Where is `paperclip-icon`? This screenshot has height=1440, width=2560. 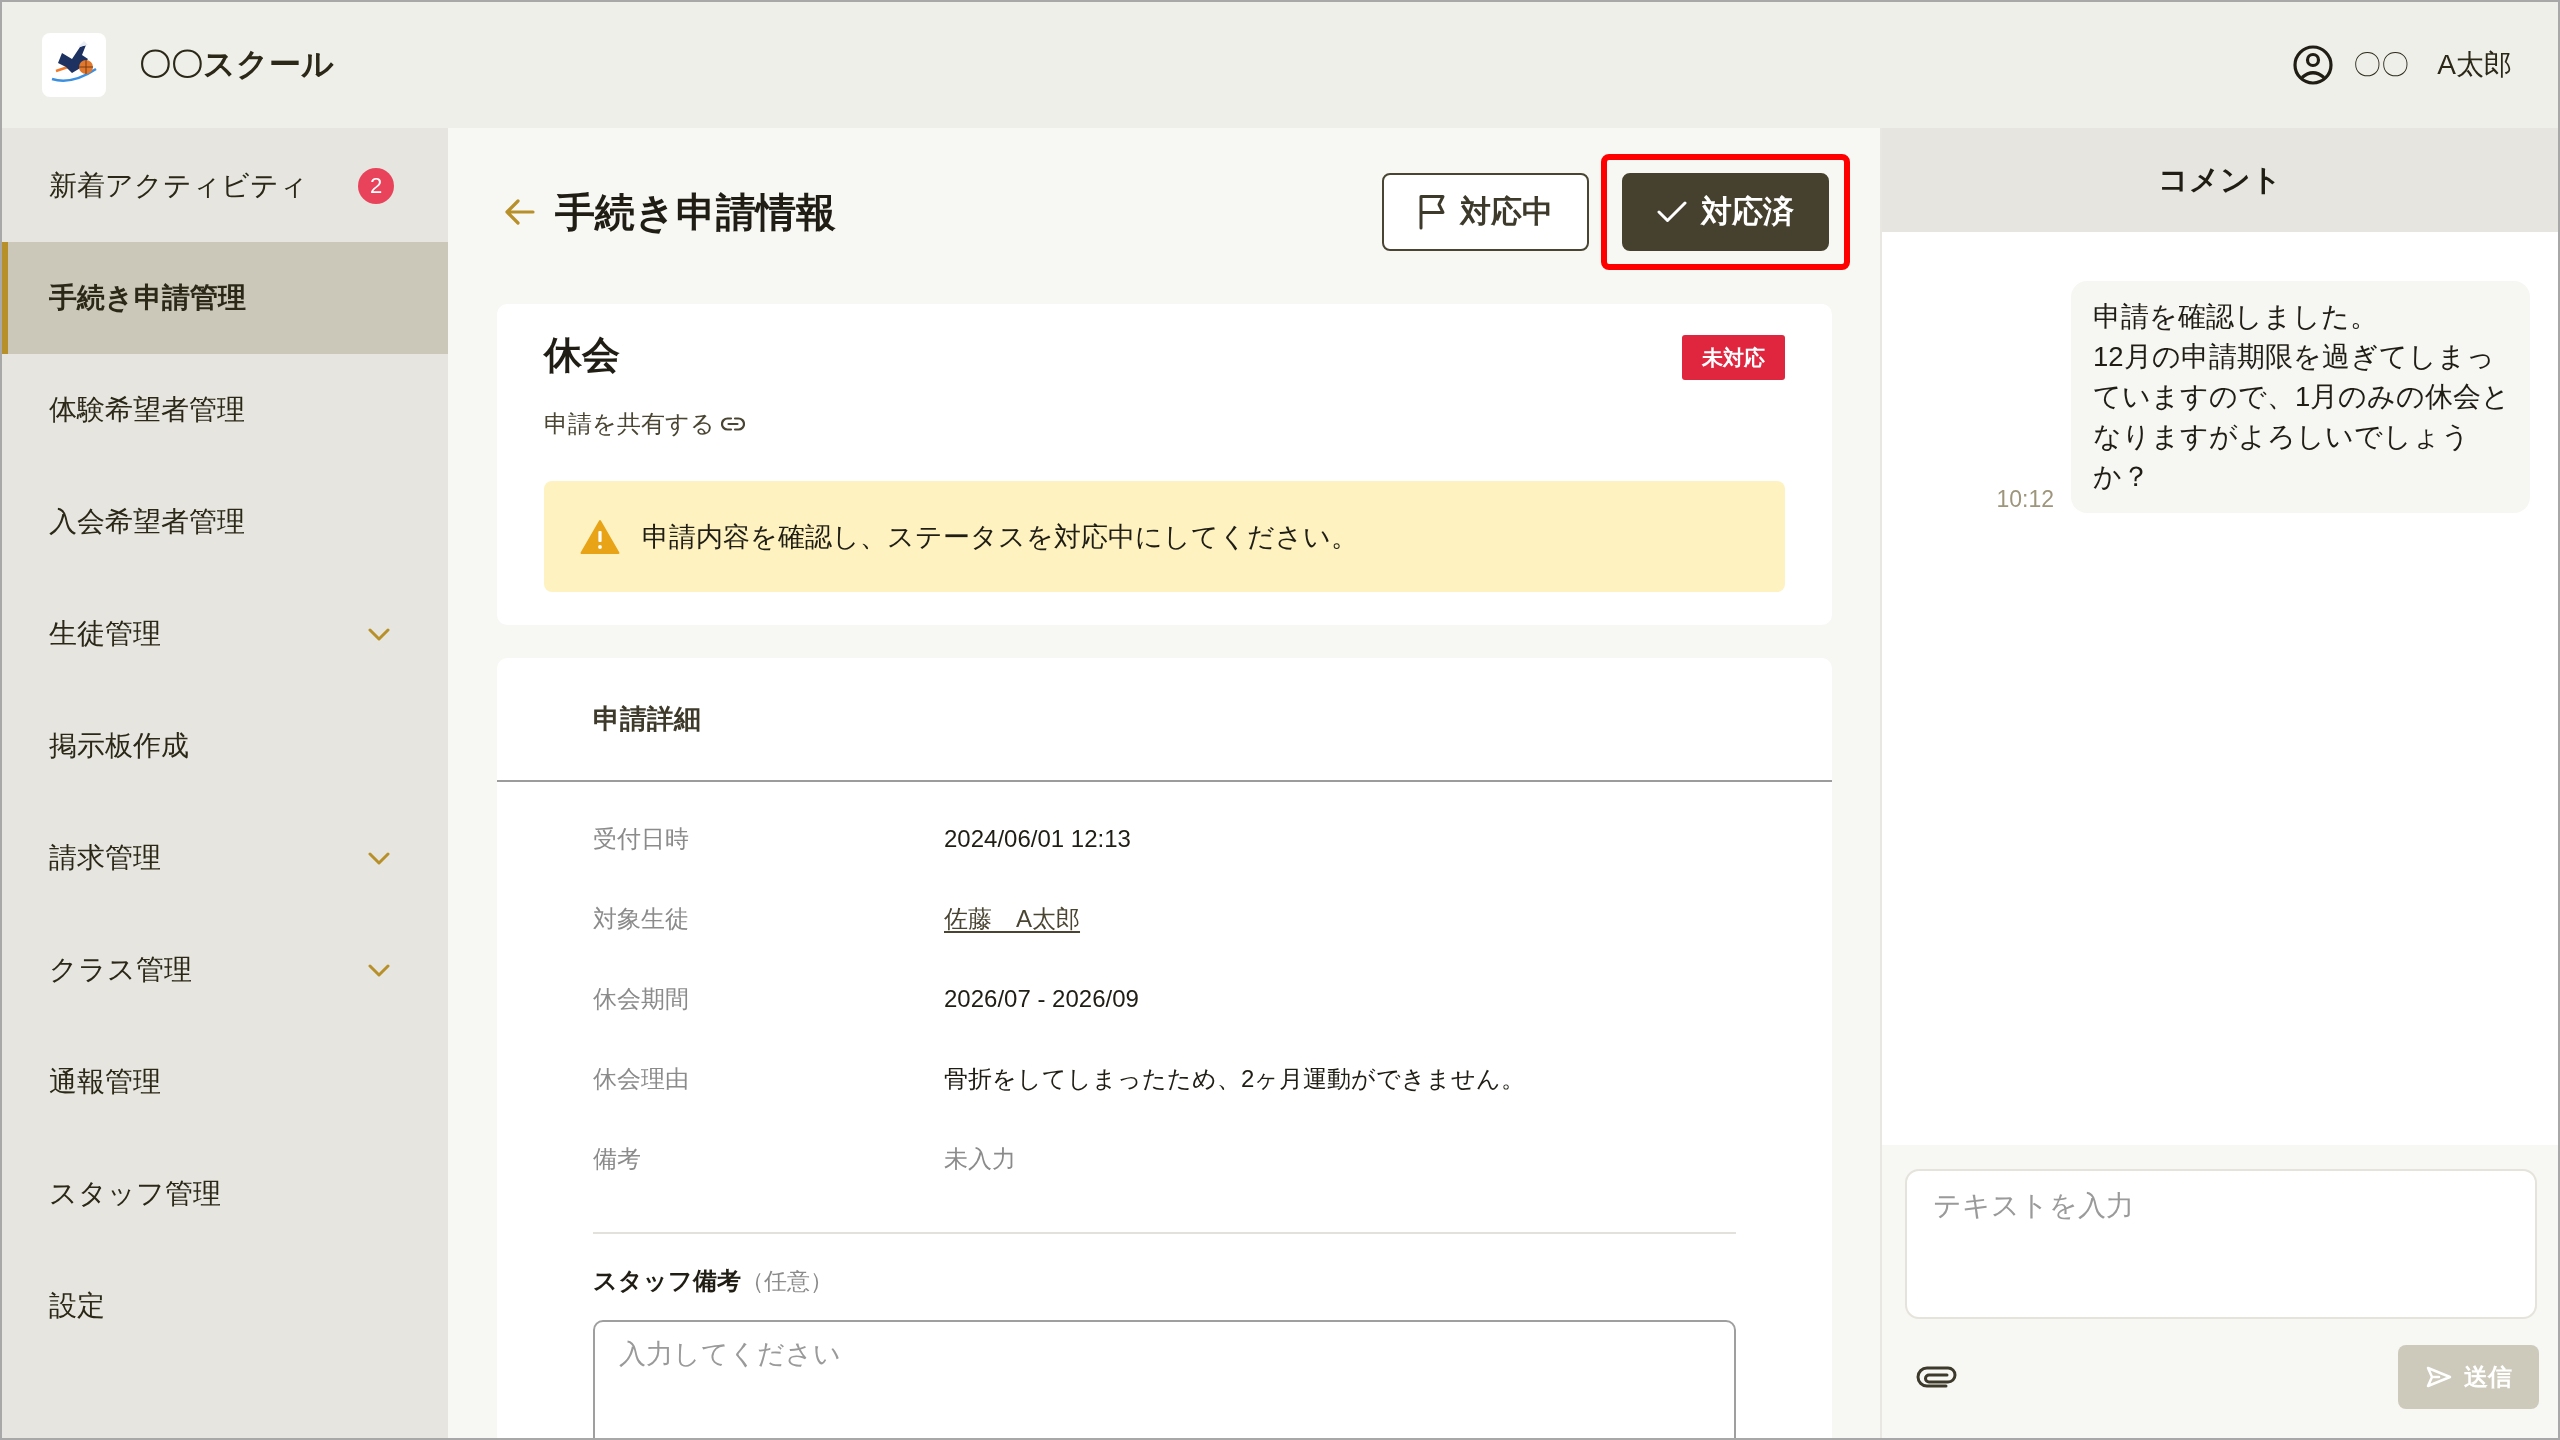
paperclip-icon is located at coordinates (1936, 1377).